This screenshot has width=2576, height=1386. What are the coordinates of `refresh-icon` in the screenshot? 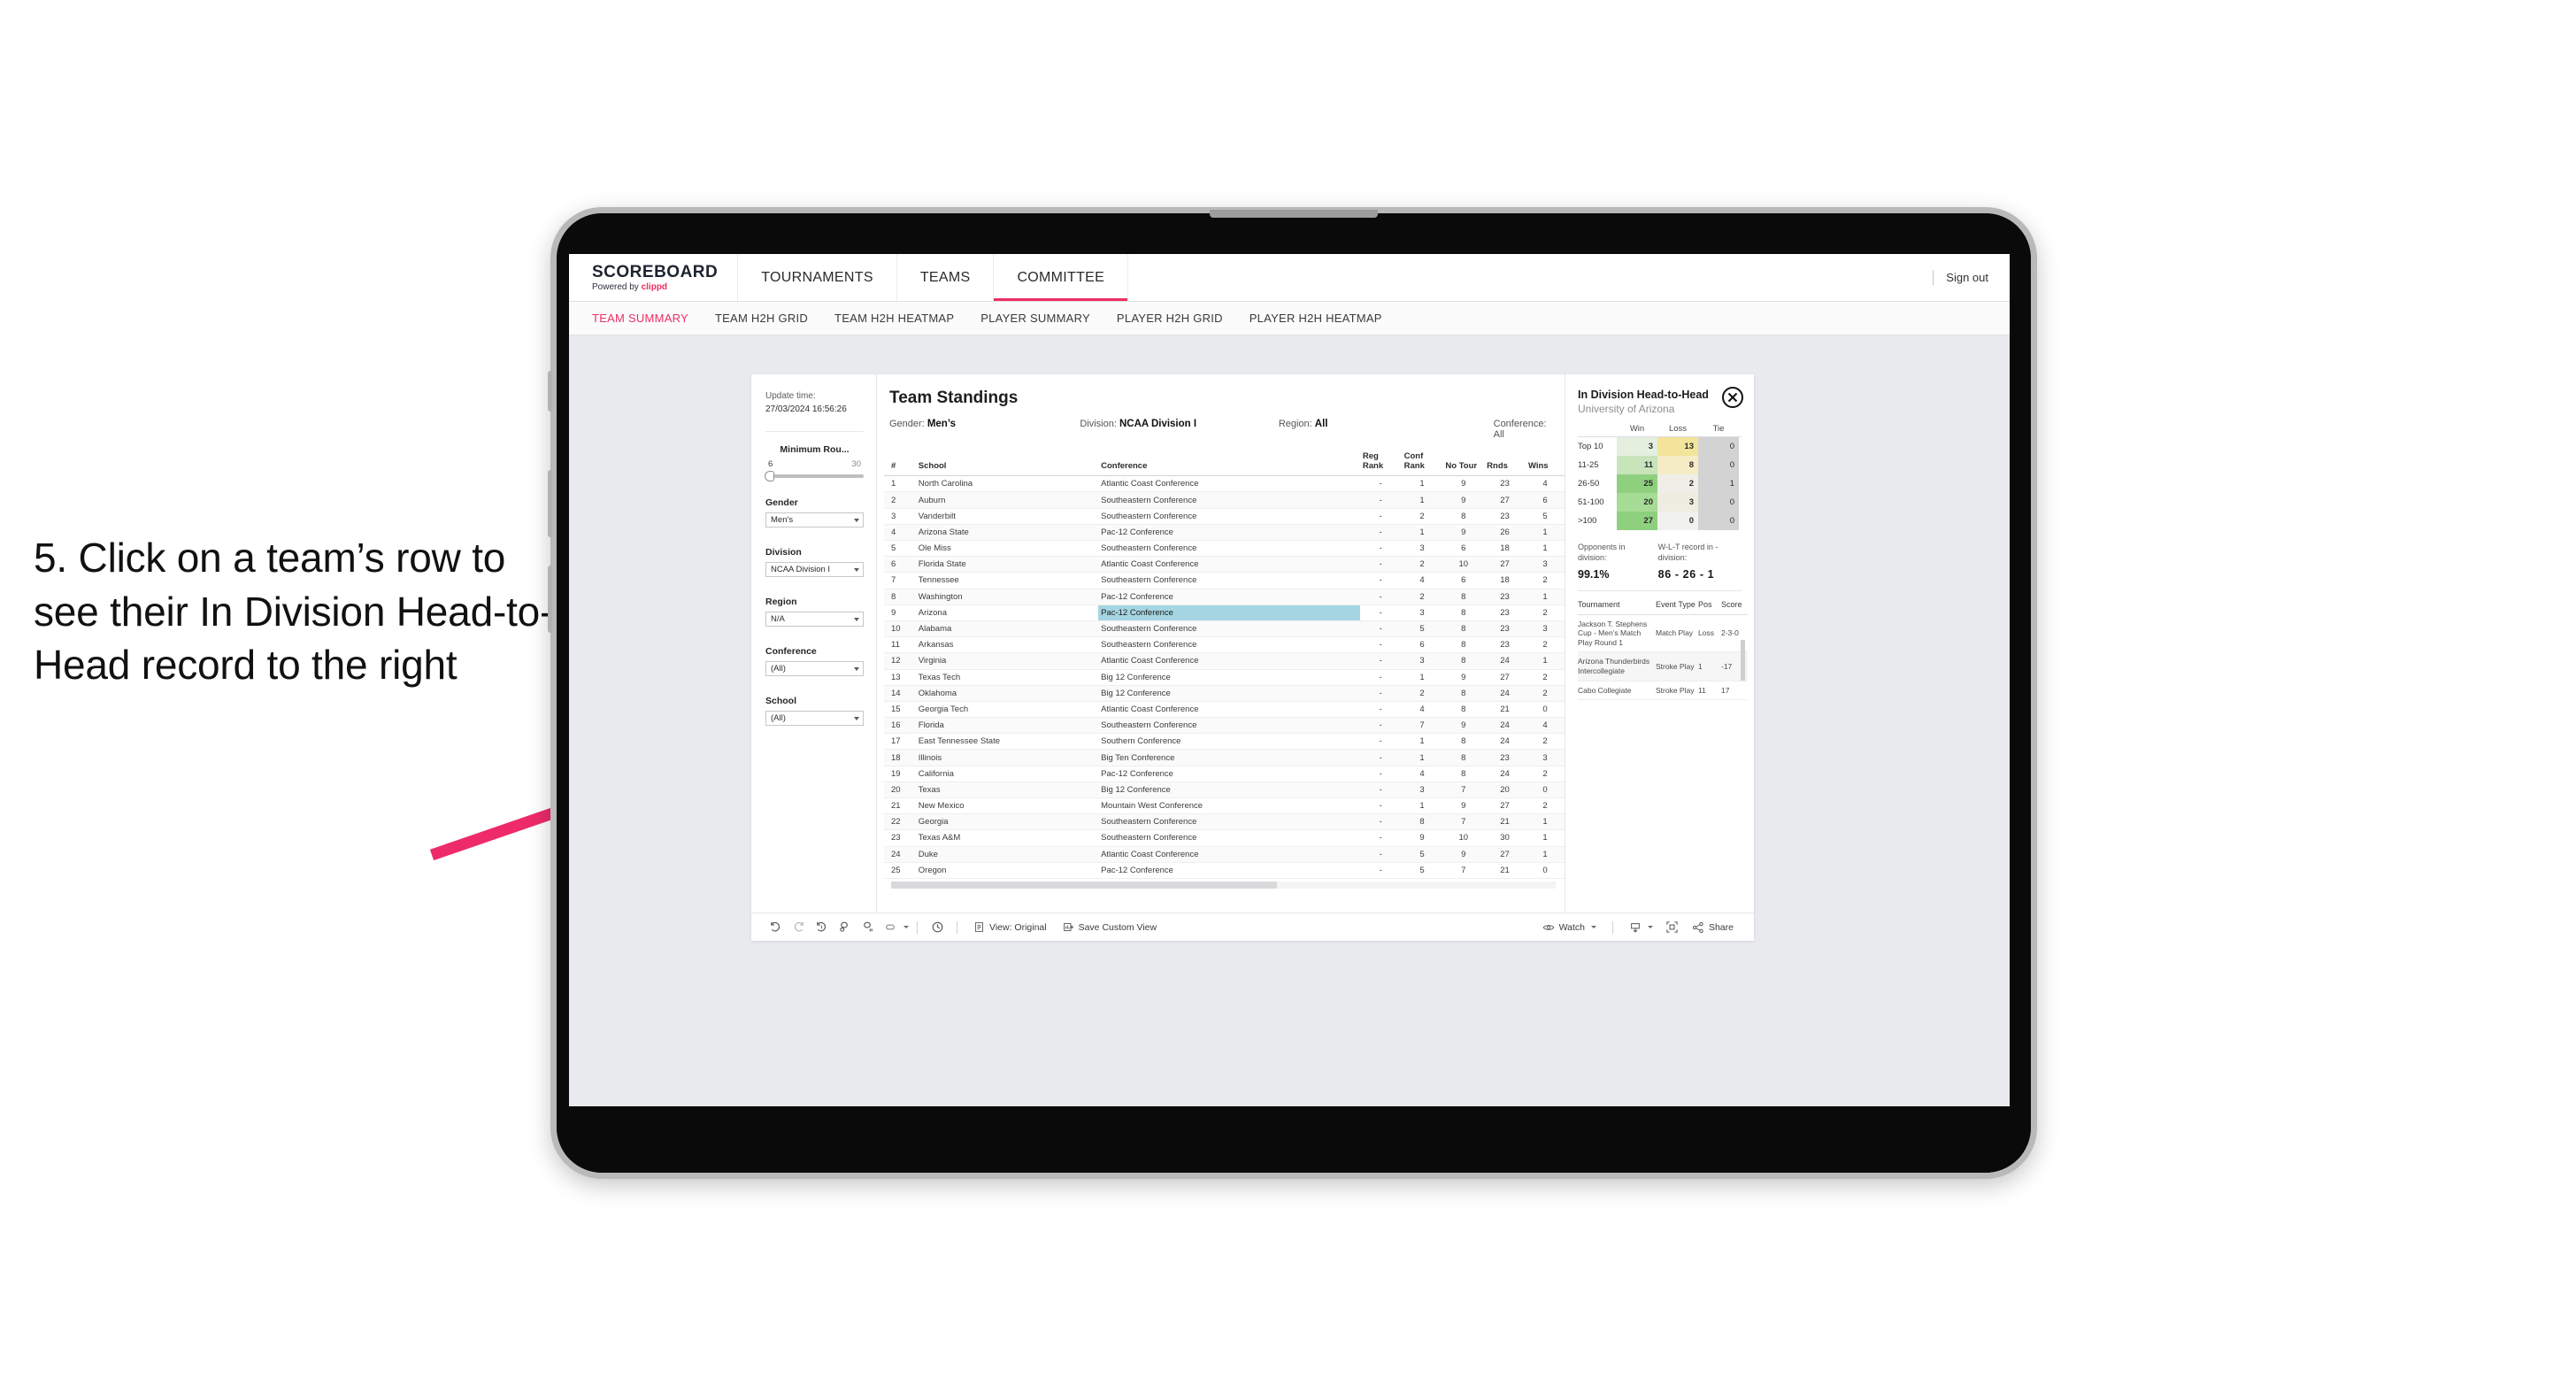 It's located at (844, 928).